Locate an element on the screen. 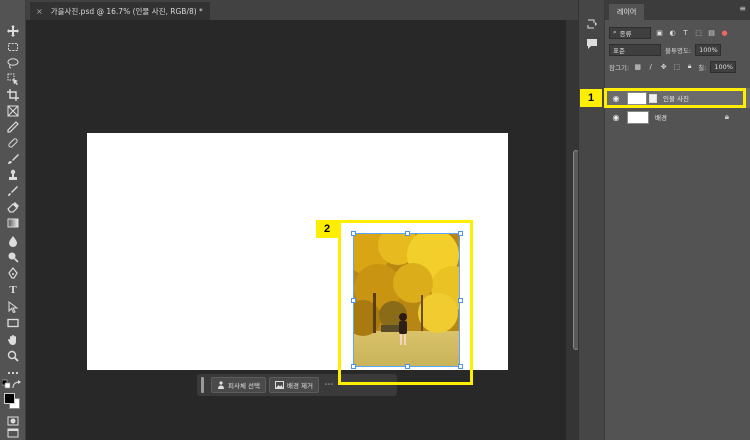  layer-row: ◉ 배경 🔒︎ is located at coordinates (677, 117).